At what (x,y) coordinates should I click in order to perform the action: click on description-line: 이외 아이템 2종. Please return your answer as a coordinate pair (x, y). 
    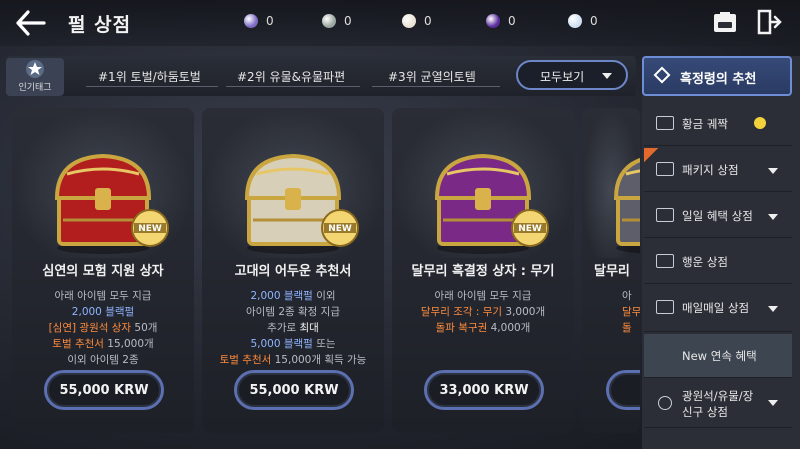
    Looking at the image, I should click on (103, 360).